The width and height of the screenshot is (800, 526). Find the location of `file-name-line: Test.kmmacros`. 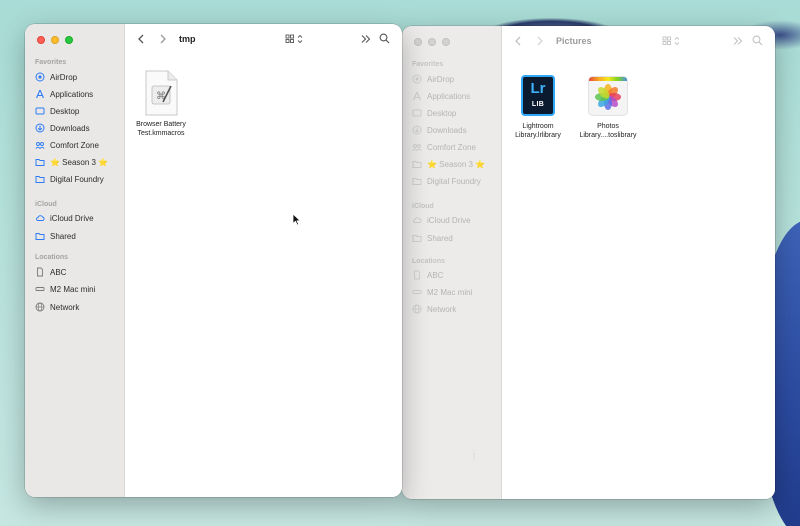

file-name-line: Test.kmmacros is located at coordinates (161, 133).